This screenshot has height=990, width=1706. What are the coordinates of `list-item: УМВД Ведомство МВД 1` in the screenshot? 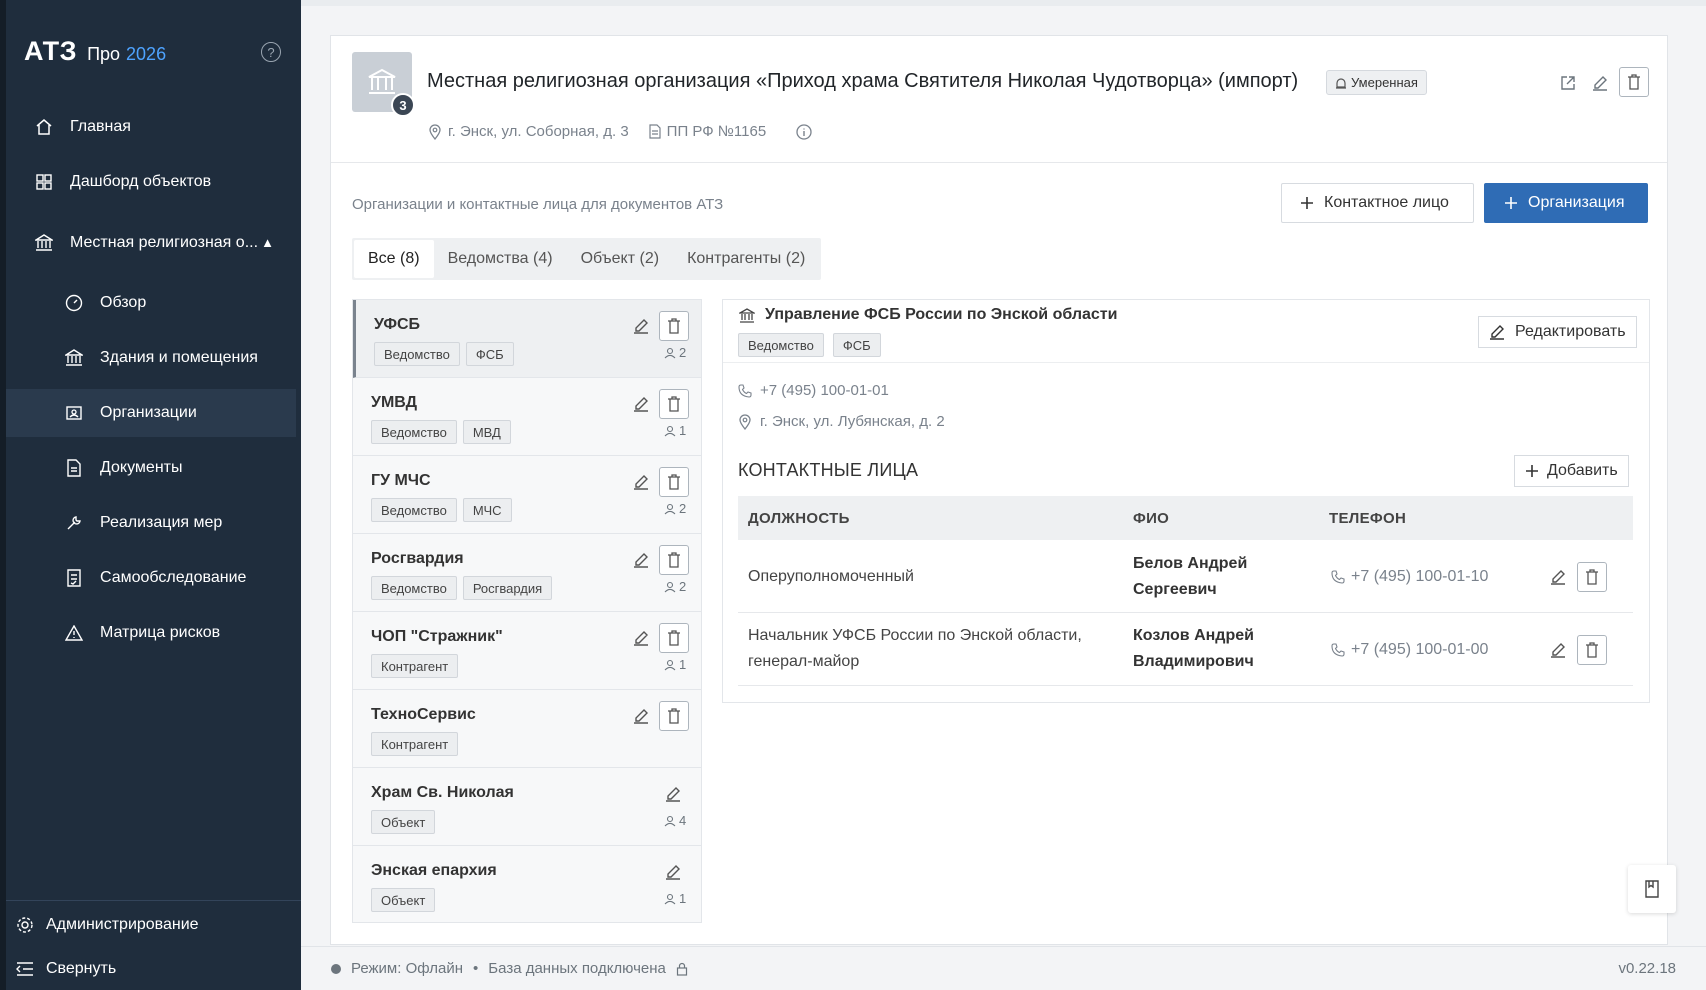 It's located at (527, 417).